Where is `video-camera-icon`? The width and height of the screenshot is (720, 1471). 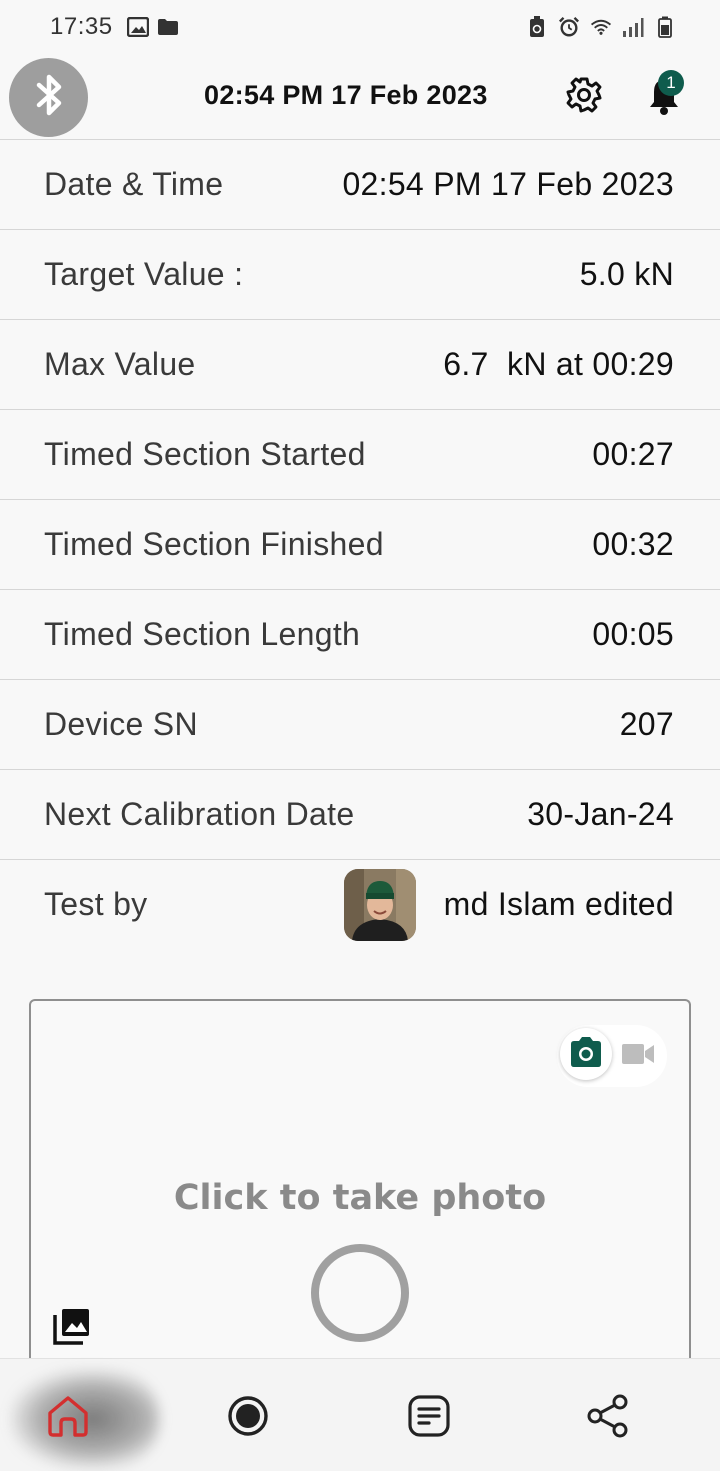 video-camera-icon is located at coordinates (638, 1056).